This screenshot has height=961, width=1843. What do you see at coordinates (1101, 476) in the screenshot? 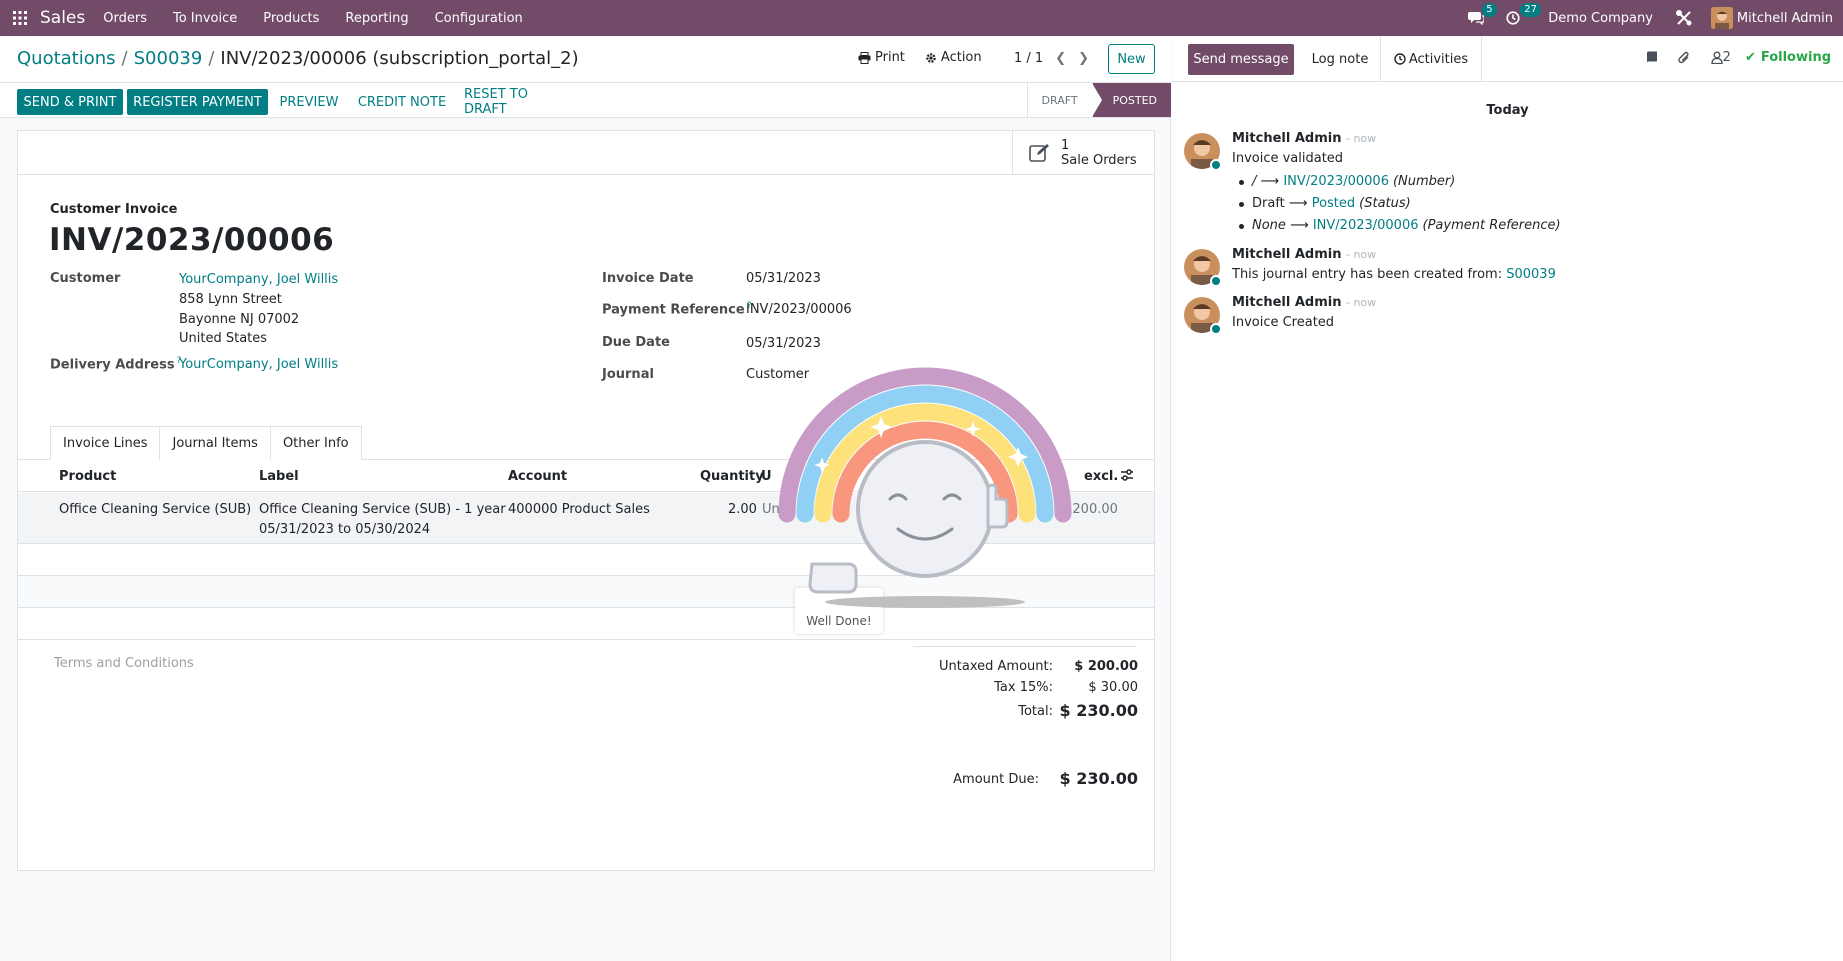
I see `column-subtotal: excl.` at bounding box center [1101, 476].